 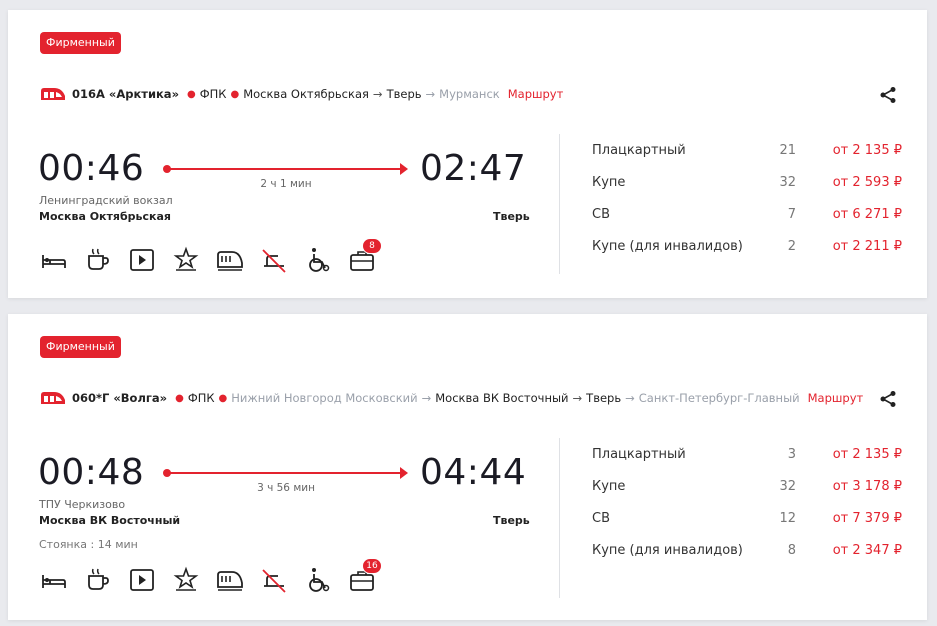 I want to click on seat-count: 21, so click(x=787, y=150).